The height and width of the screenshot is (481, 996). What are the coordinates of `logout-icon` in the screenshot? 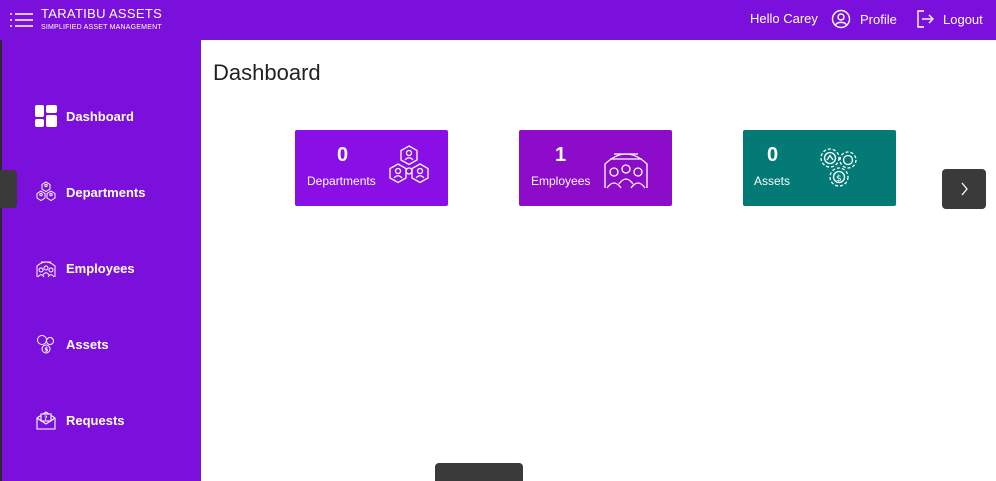 It's located at (925, 19).